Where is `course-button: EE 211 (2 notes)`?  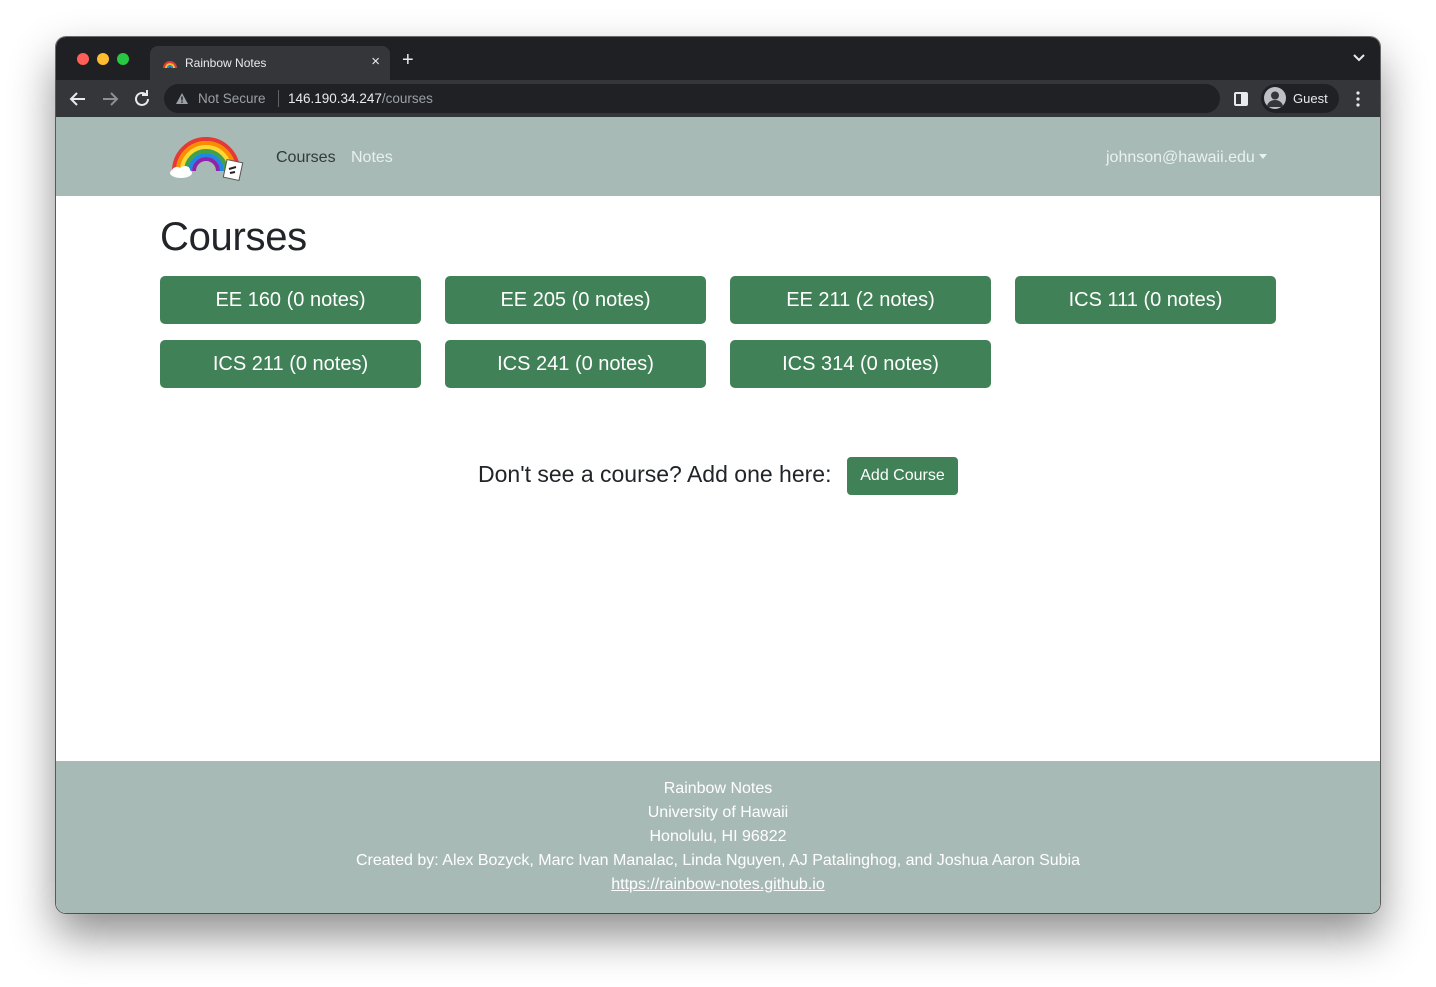
course-button: EE 211 (2 notes) is located at coordinates (860, 300).